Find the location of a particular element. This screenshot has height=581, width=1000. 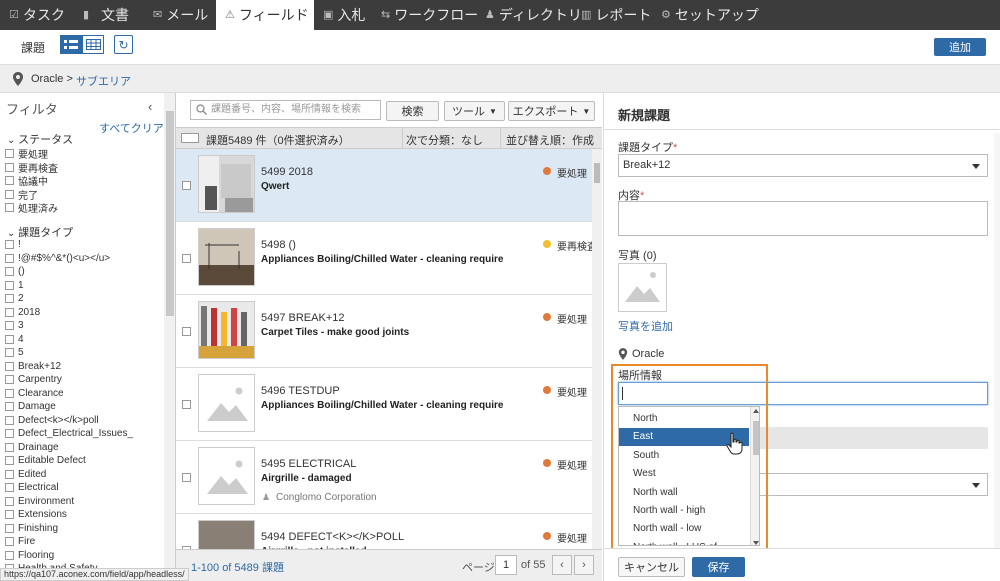

table-view-button is located at coordinates (93, 44).